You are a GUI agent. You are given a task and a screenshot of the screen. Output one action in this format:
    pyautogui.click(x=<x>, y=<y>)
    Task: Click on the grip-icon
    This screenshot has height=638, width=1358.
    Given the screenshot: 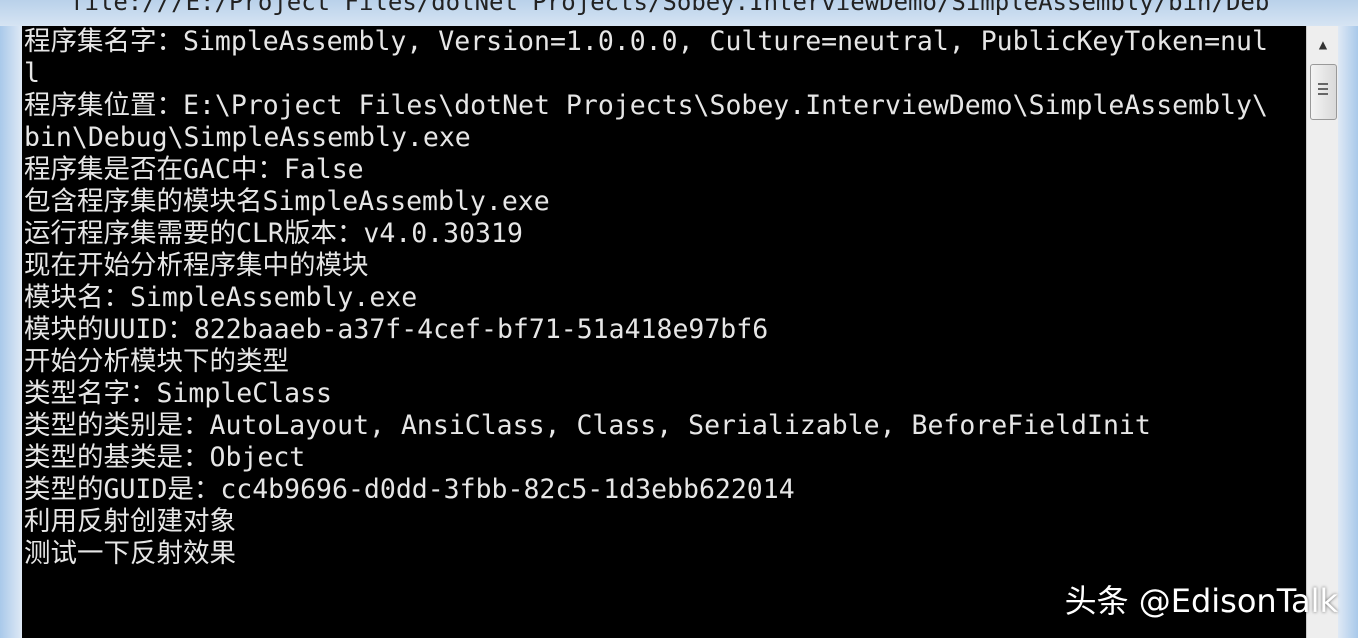 What is the action you would take?
    pyautogui.click(x=1323, y=90)
    